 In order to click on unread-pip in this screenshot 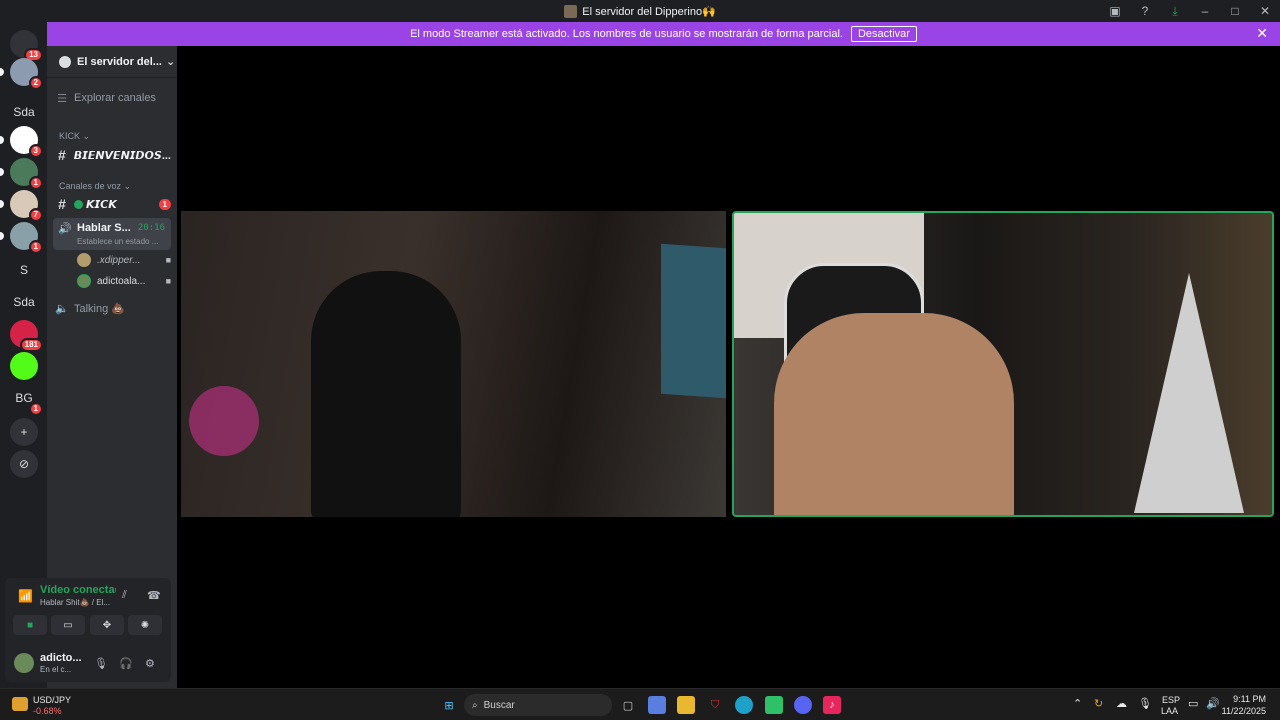, I will do `click(2, 236)`.